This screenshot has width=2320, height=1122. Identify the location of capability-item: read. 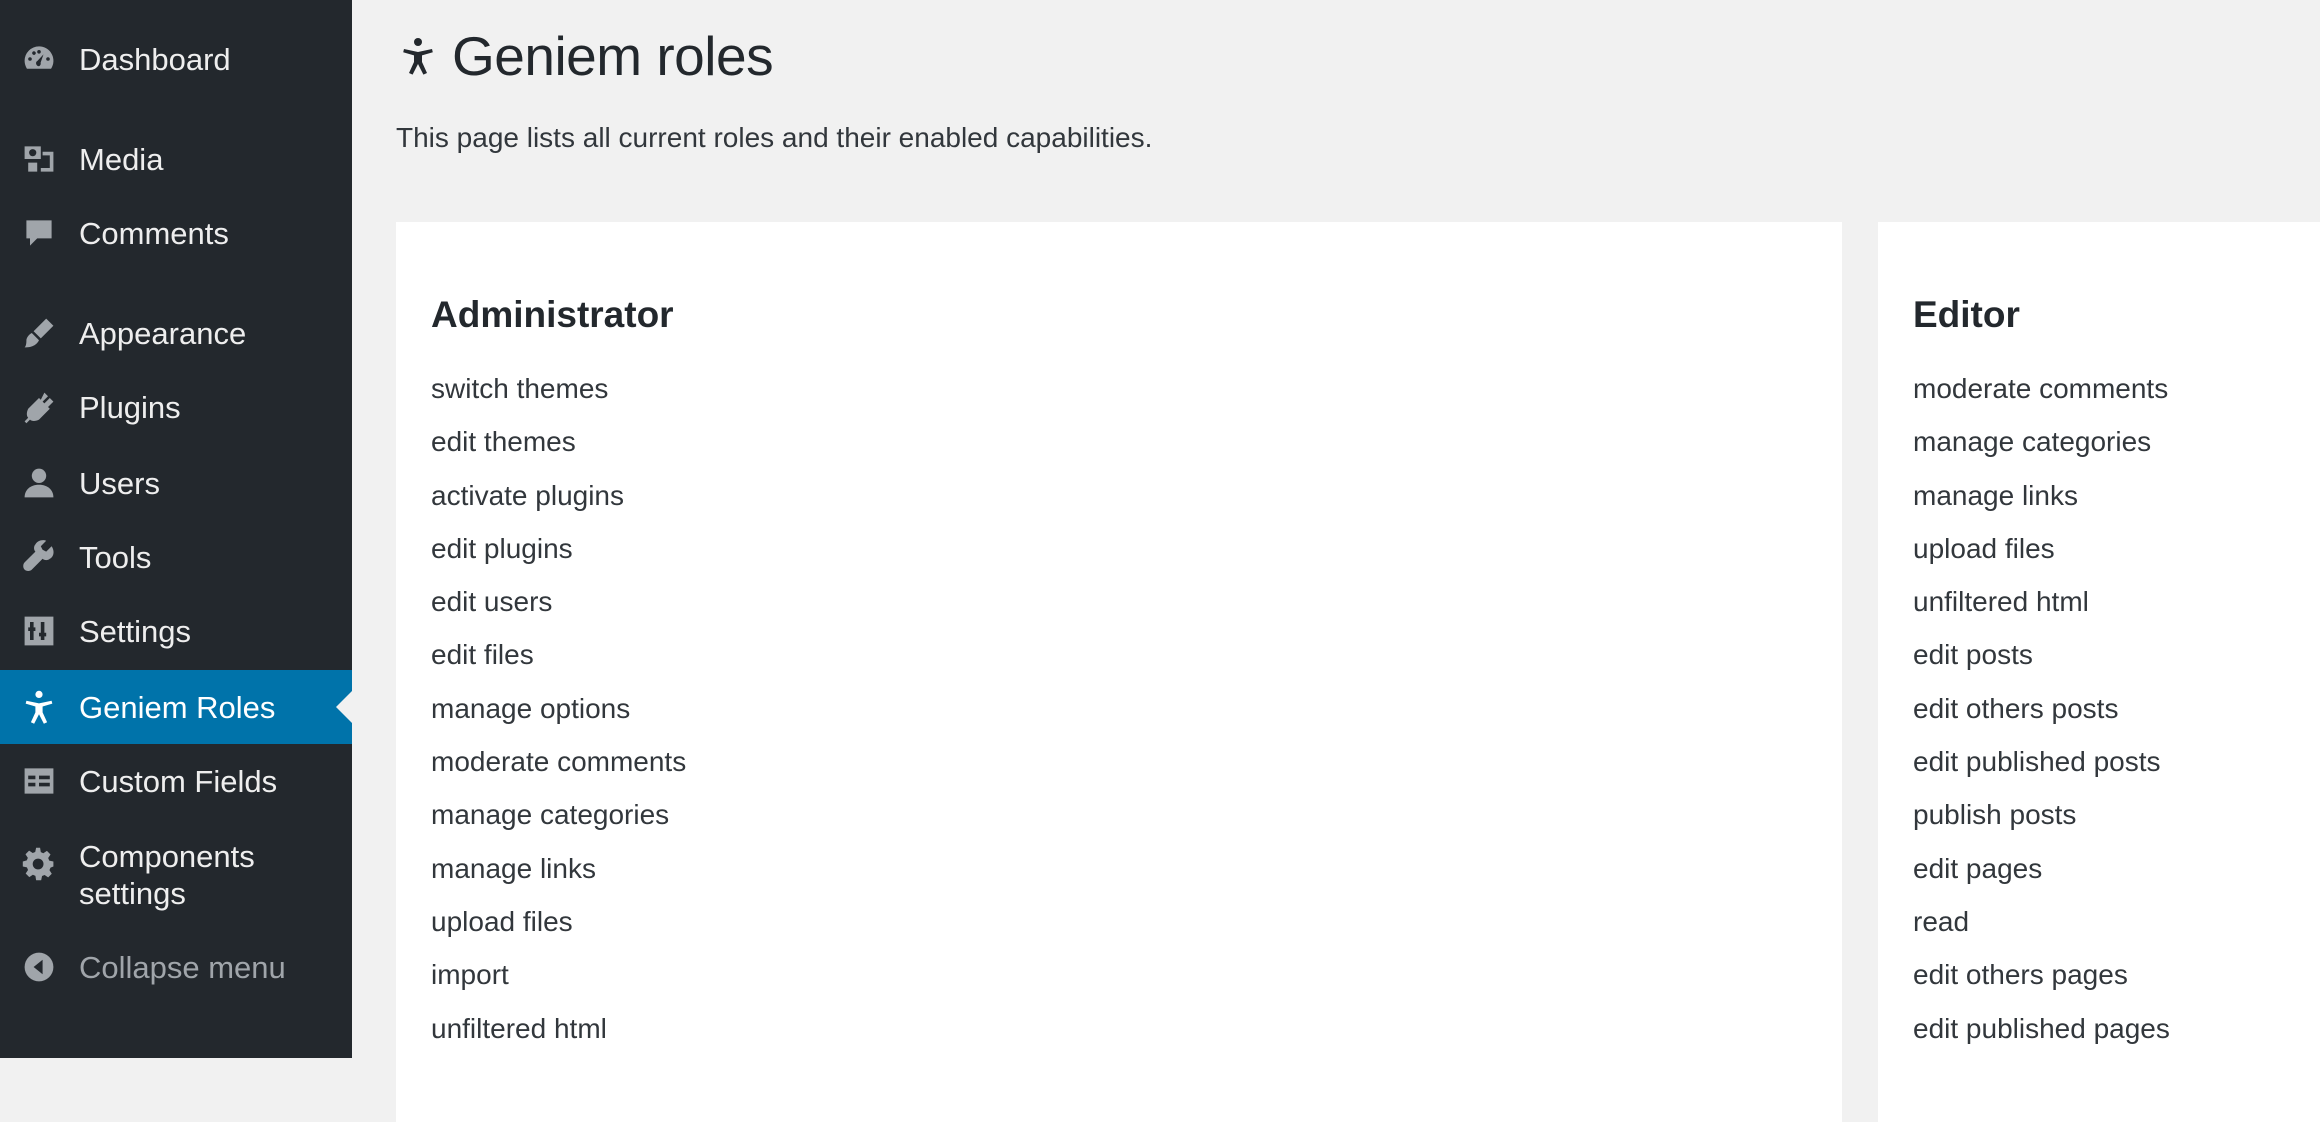
(1941, 921).